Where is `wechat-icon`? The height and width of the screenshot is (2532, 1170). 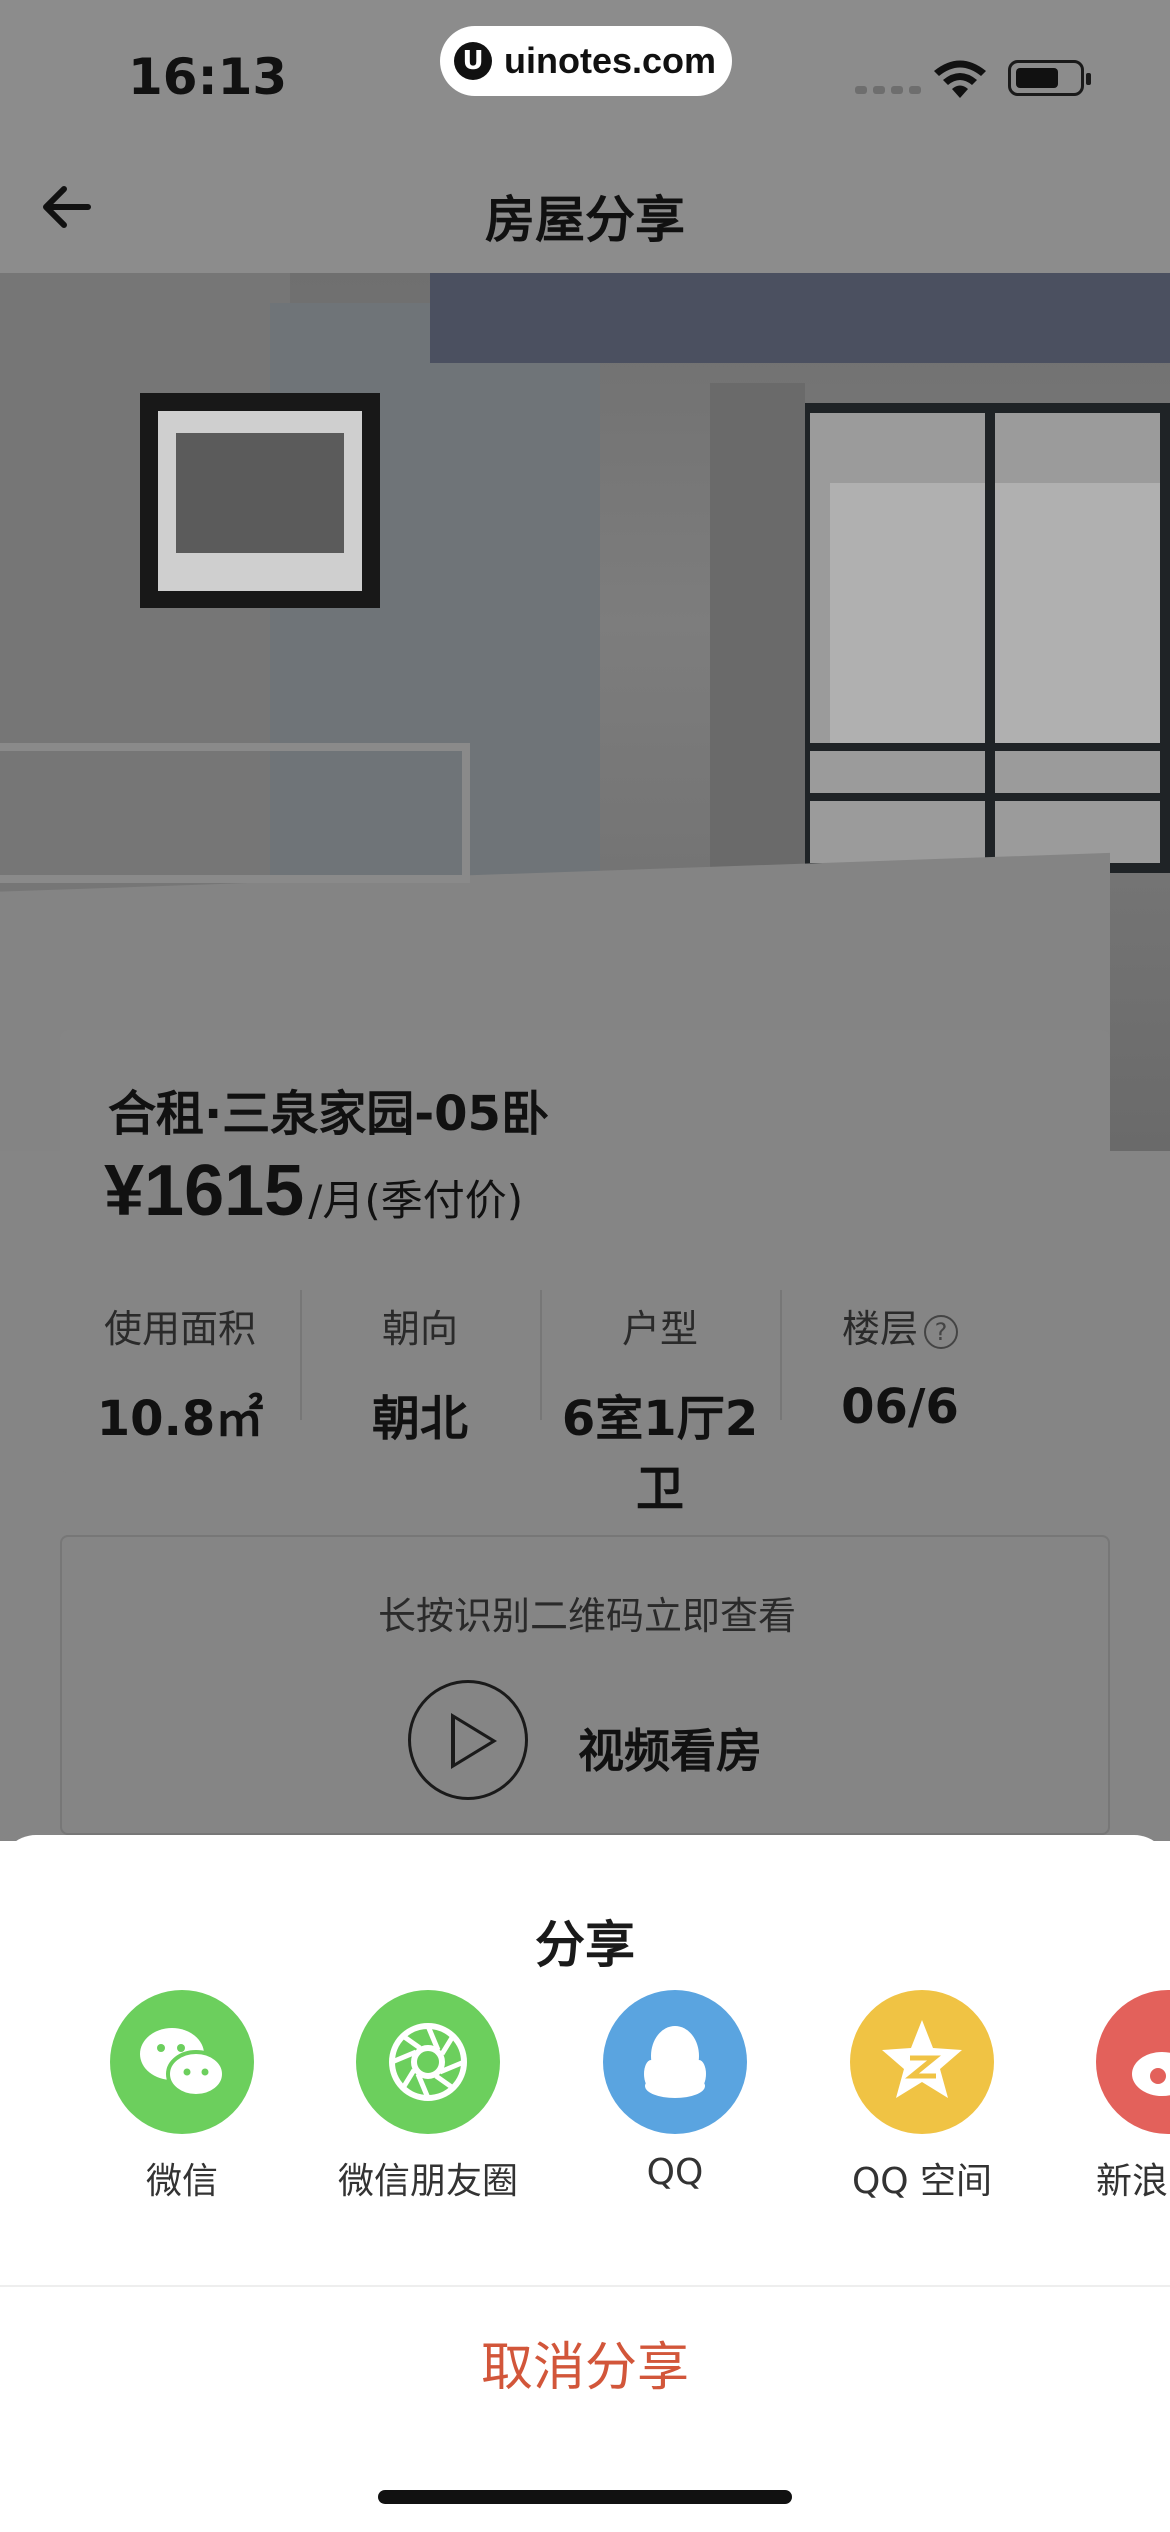
wechat-icon is located at coordinates (182, 2062).